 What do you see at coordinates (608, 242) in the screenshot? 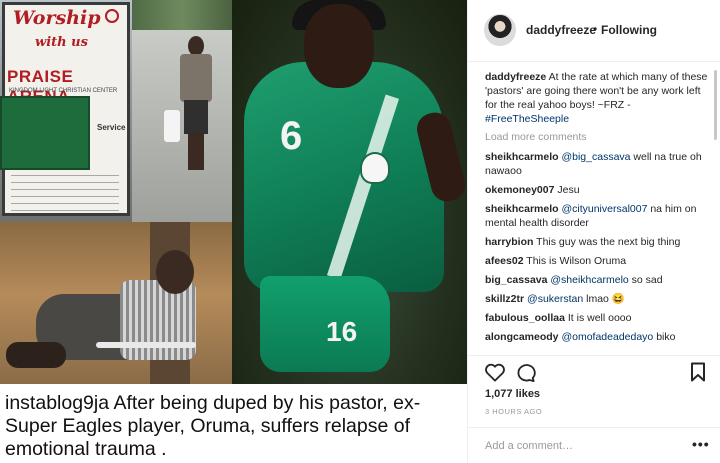
I see `comment-text: This guy was the next big thing` at bounding box center [608, 242].